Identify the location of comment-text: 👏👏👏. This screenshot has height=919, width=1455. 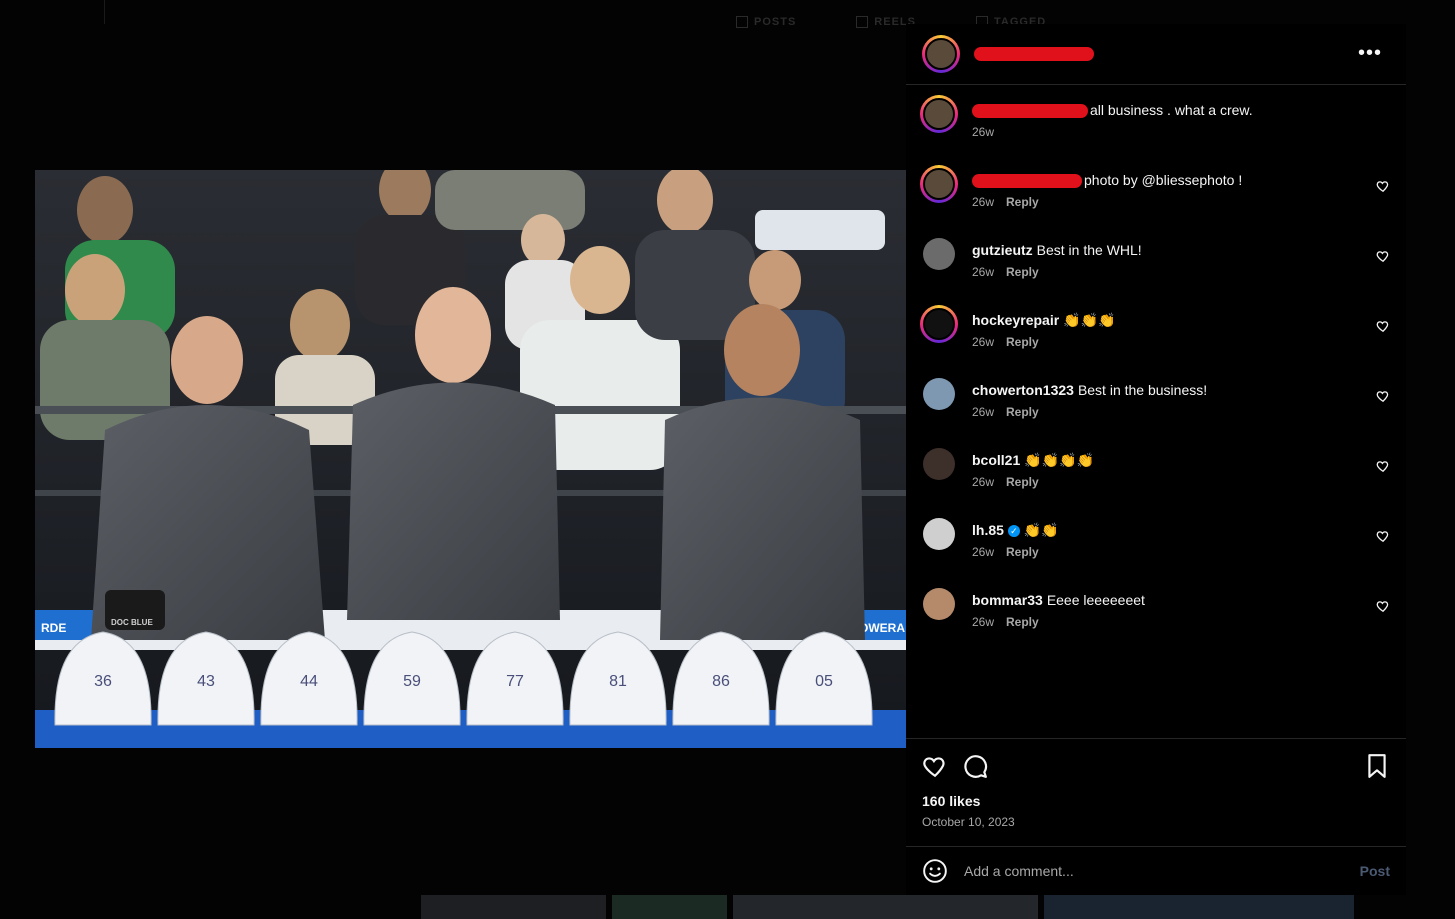
(1089, 320).